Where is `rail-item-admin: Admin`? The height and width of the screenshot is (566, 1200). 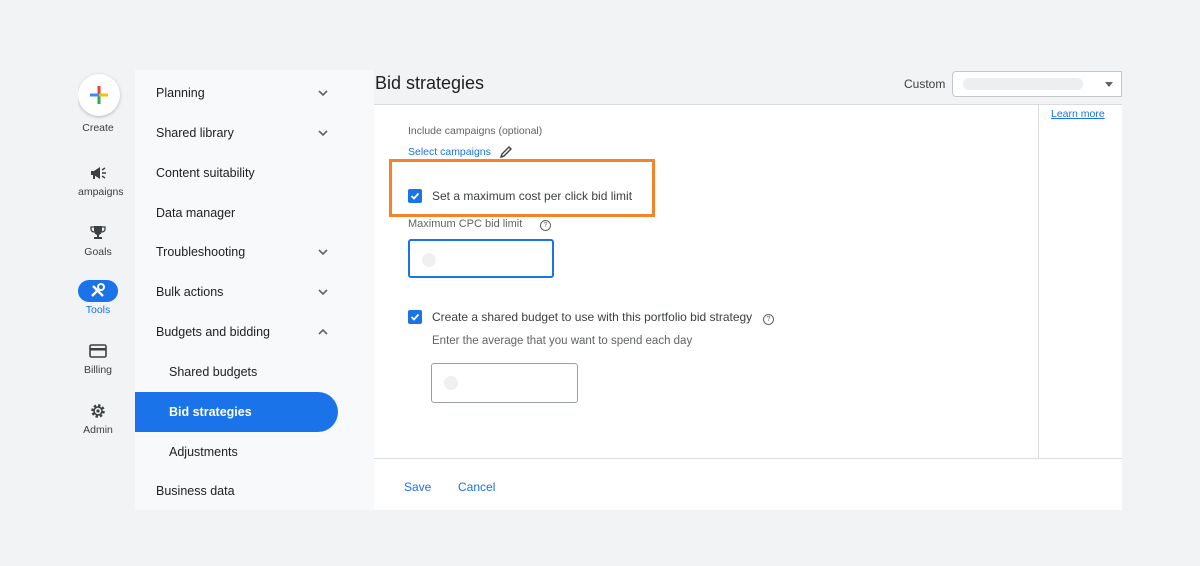
rail-item-admin: Admin is located at coordinates (98, 418).